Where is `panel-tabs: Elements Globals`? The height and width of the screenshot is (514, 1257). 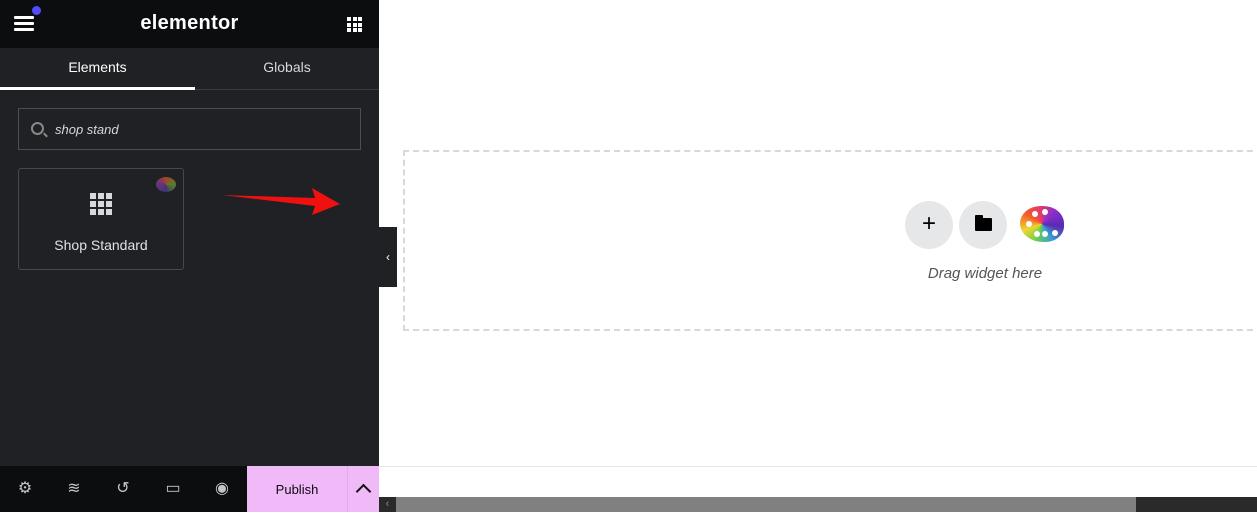
panel-tabs: Elements Globals is located at coordinates (189, 69).